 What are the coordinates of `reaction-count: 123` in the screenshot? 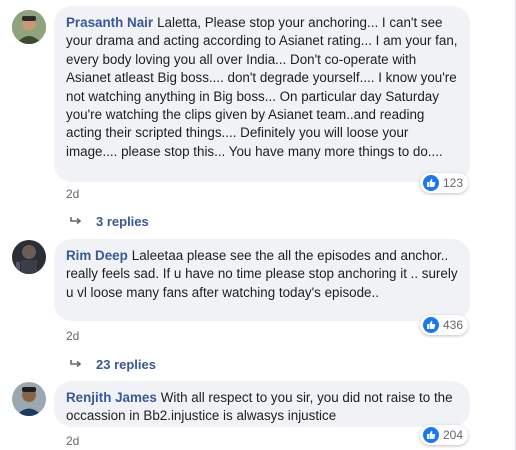 It's located at (444, 183).